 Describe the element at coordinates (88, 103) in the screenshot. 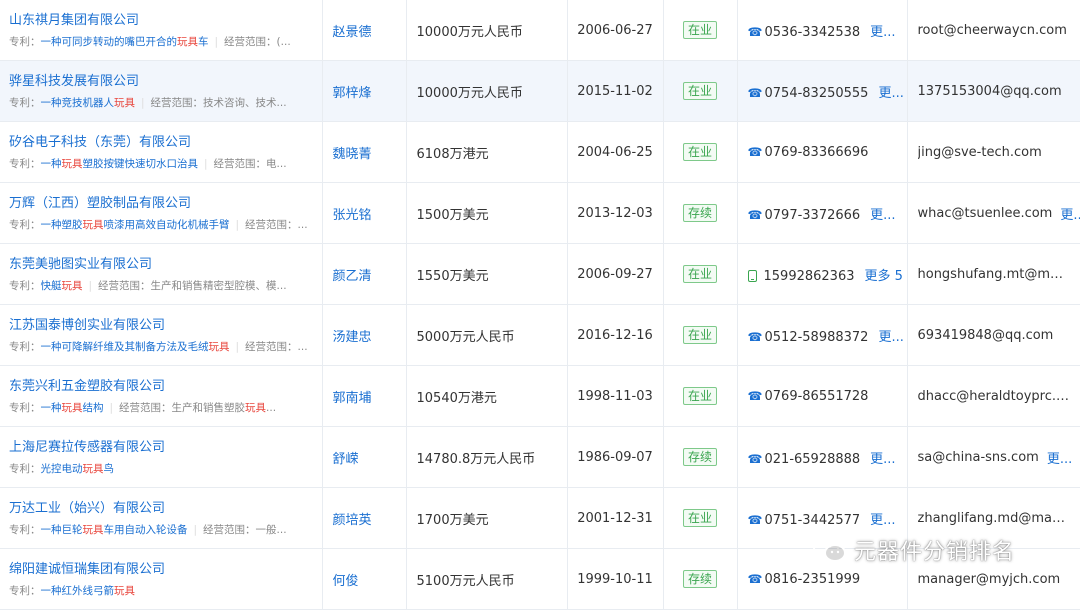

I see `patent-value: 一种竞技机器人玩具` at that location.